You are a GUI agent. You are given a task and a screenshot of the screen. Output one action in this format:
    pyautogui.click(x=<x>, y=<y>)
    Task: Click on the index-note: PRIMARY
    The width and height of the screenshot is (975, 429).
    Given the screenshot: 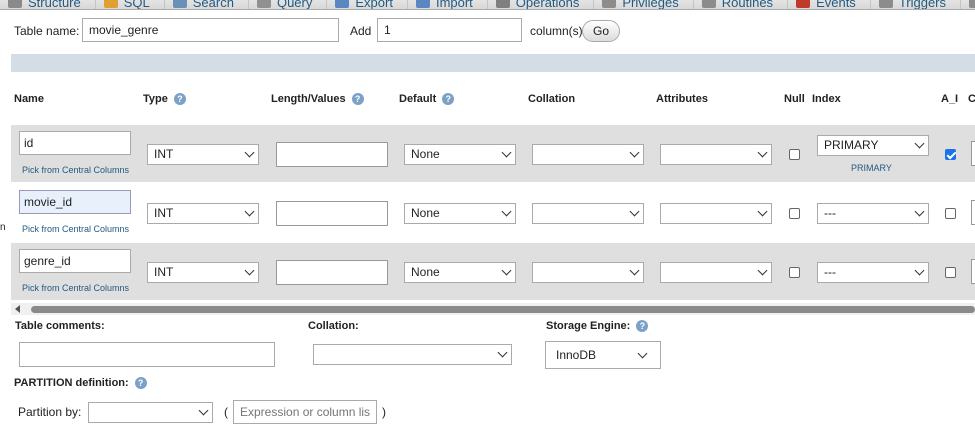 What is the action you would take?
    pyautogui.click(x=871, y=168)
    